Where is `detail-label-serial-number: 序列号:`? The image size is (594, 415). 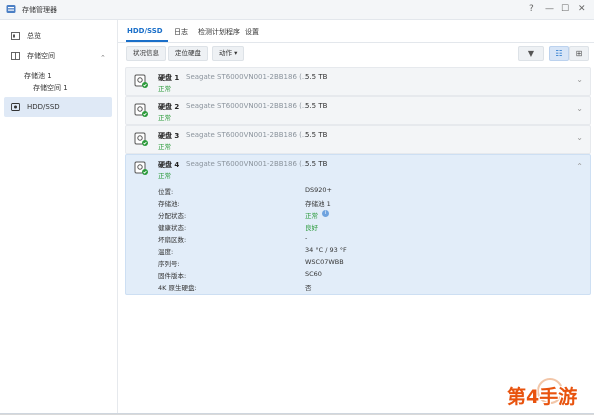 detail-label-serial-number: 序列号: is located at coordinates (169, 264).